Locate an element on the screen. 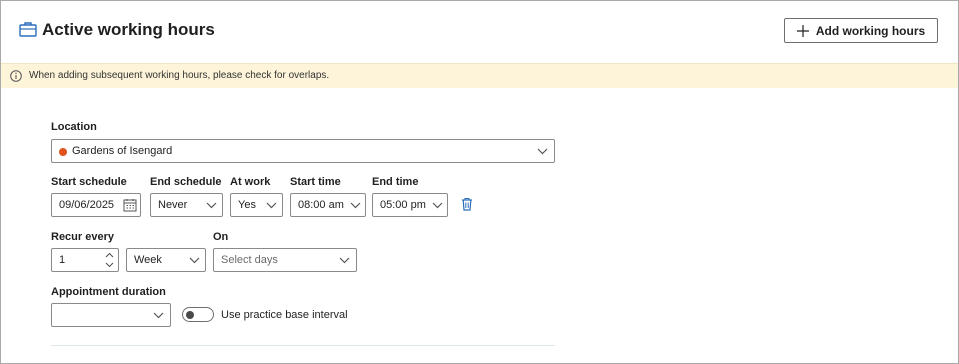 The image size is (959, 364). location-select: Gardens of Isengard is located at coordinates (303, 151).